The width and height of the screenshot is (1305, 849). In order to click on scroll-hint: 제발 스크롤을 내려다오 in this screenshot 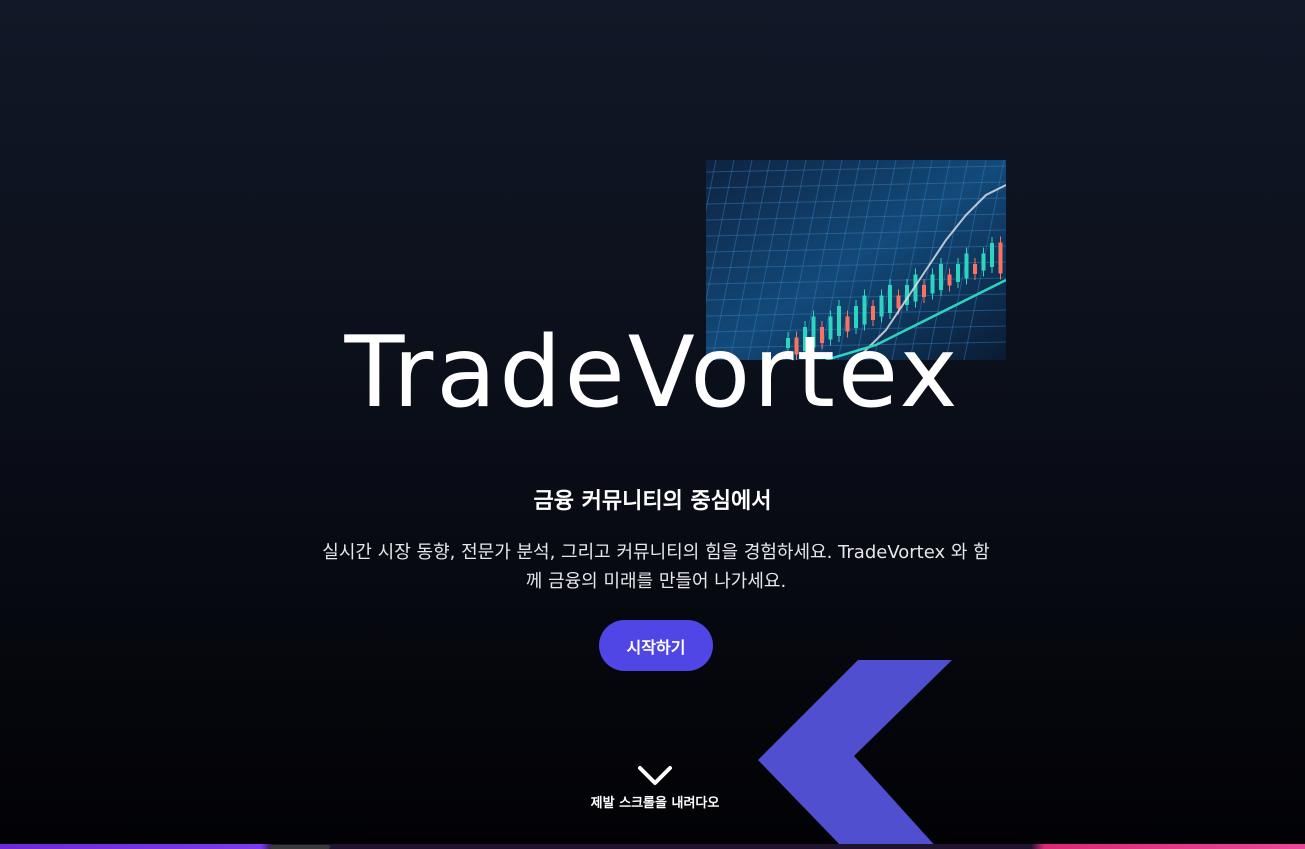, I will do `click(655, 787)`.